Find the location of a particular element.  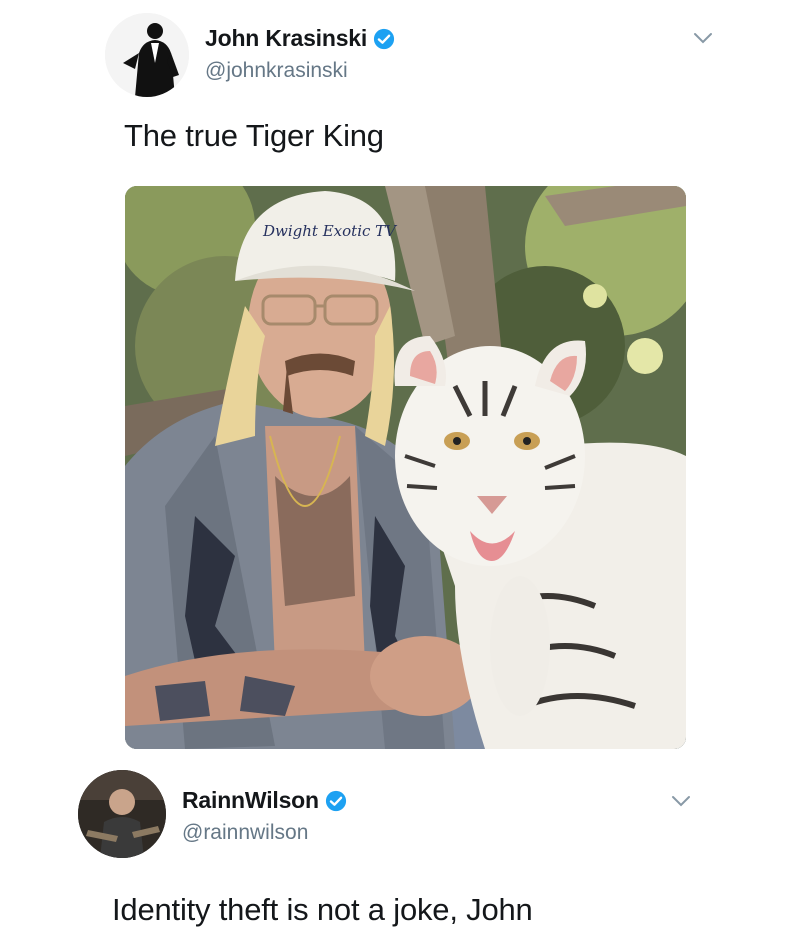

handle: @johnkrasinski is located at coordinates (276, 71).